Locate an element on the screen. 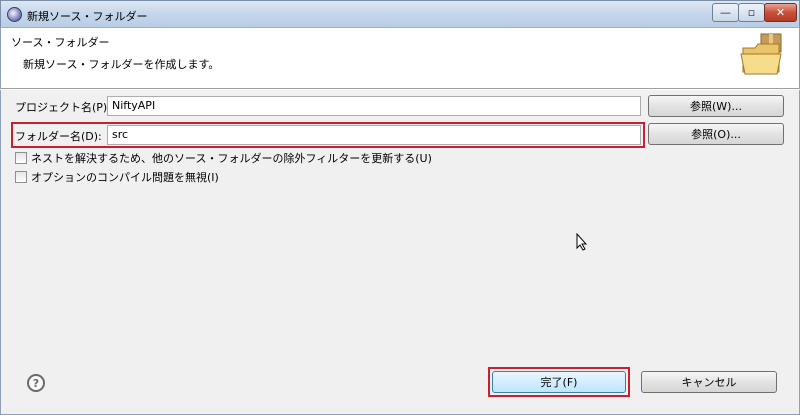  eclipse-app-icon is located at coordinates (14, 14).